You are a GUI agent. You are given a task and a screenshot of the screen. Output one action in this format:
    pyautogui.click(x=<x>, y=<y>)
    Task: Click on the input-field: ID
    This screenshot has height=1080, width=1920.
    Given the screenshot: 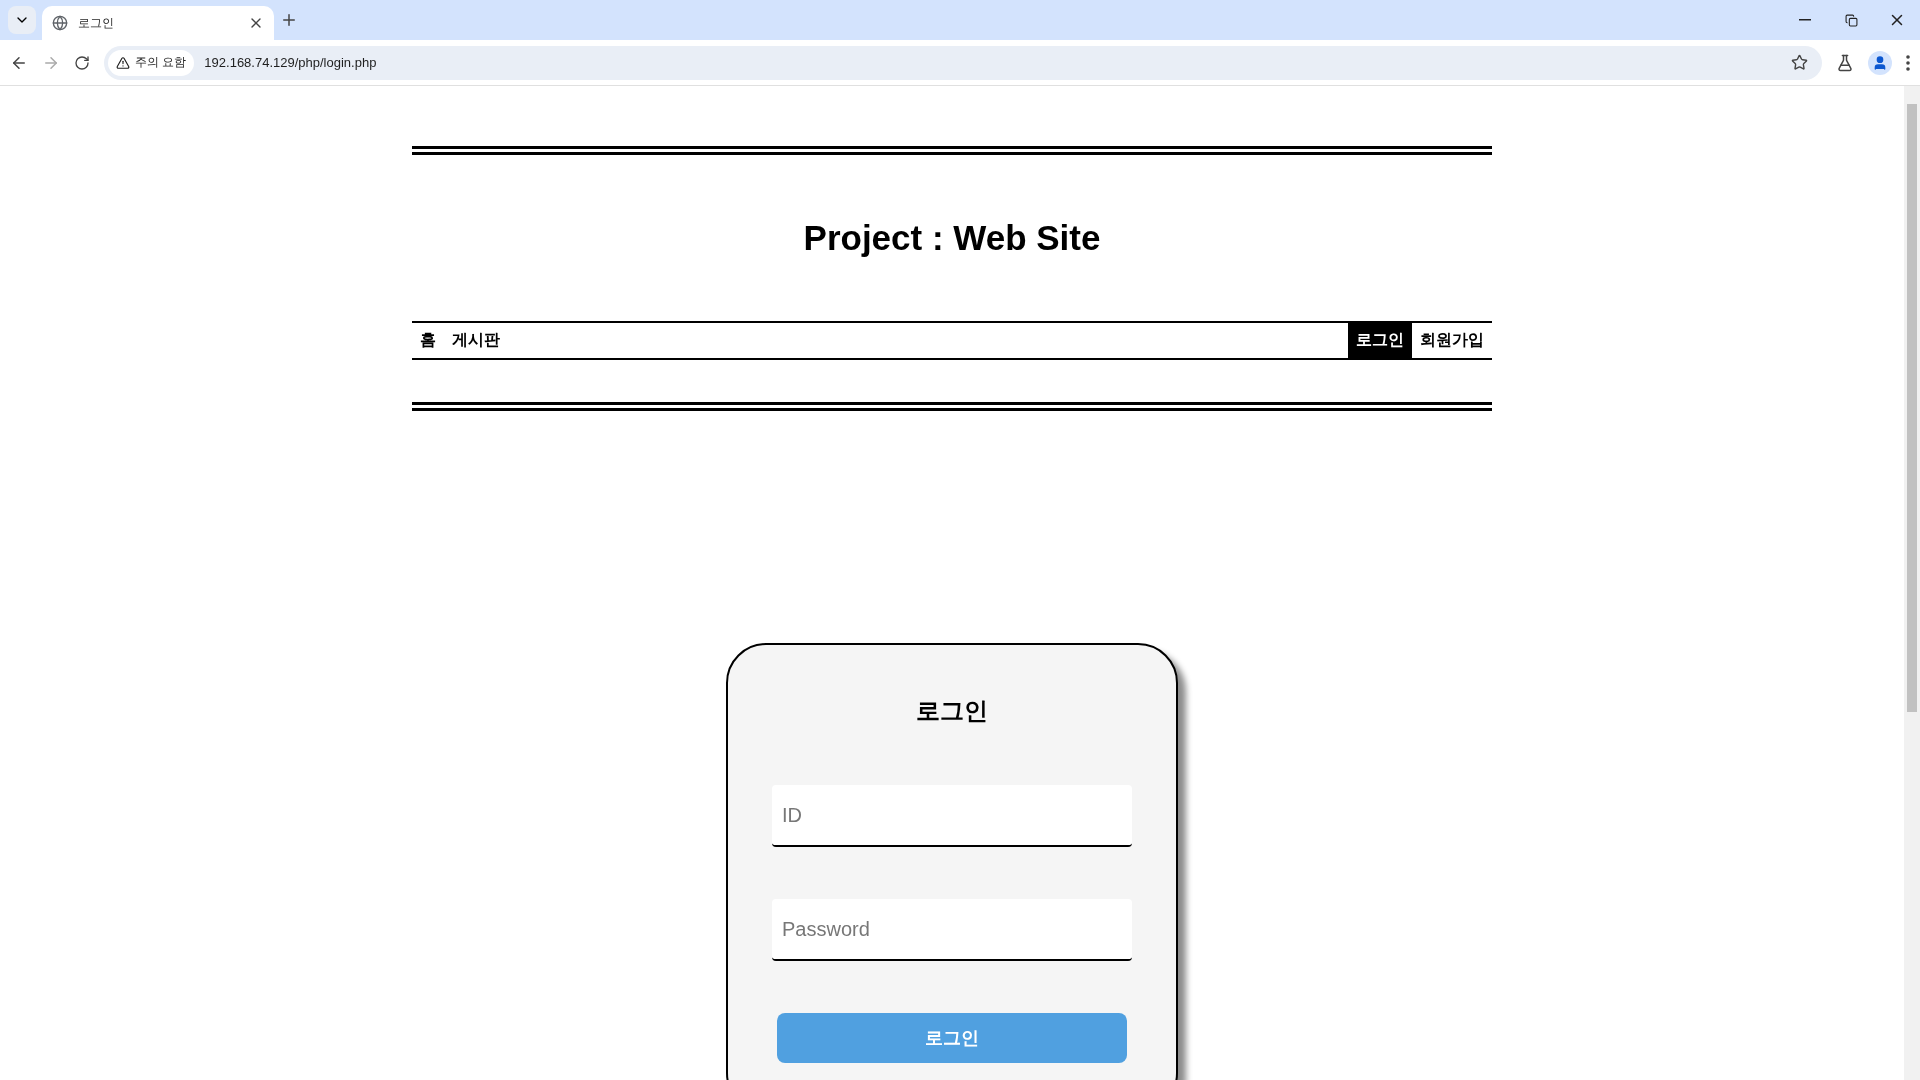 What is the action you would take?
    pyautogui.click(x=952, y=816)
    